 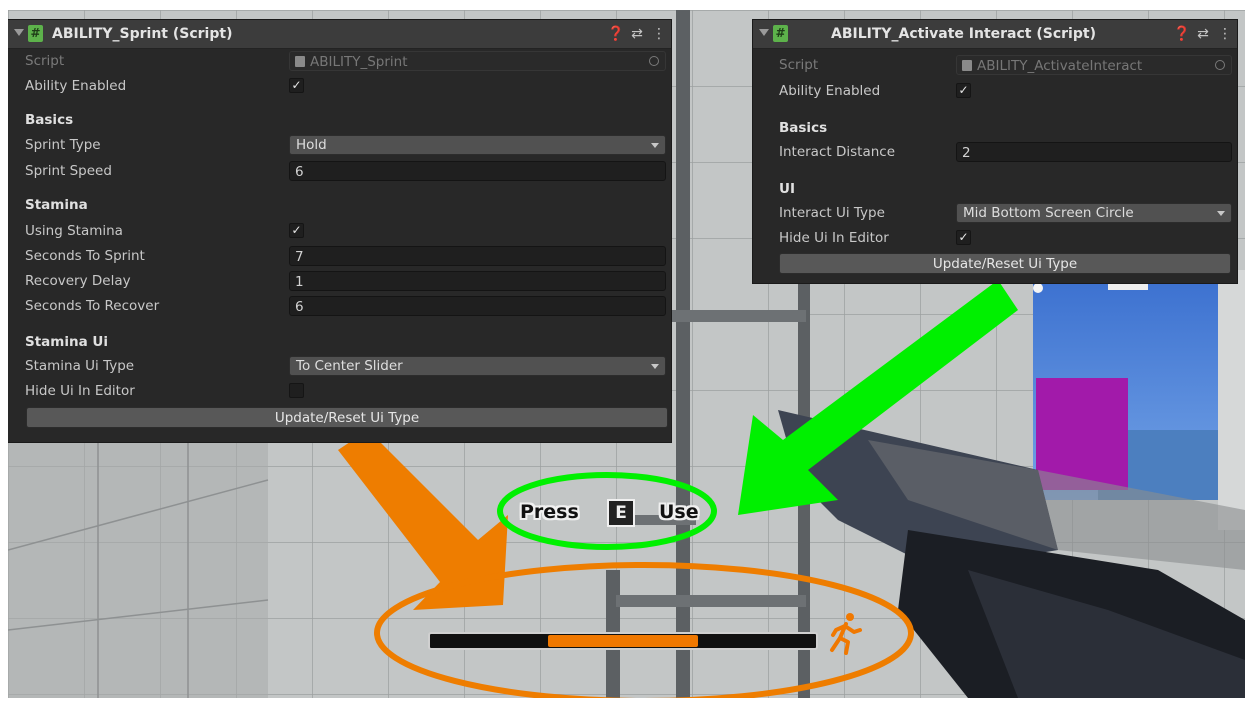 What do you see at coordinates (878, 397) in the screenshot?
I see `green-arrow` at bounding box center [878, 397].